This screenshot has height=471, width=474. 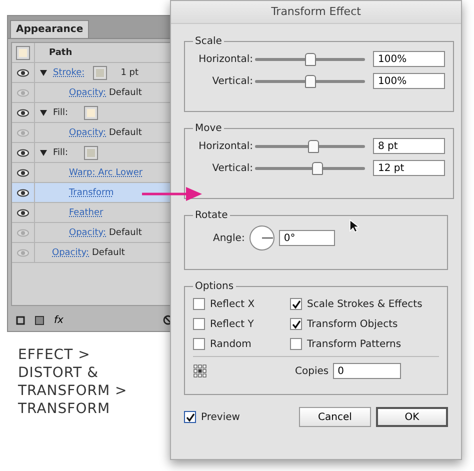 What do you see at coordinates (316, 12) in the screenshot?
I see `dialog-title: Transform Effect` at bounding box center [316, 12].